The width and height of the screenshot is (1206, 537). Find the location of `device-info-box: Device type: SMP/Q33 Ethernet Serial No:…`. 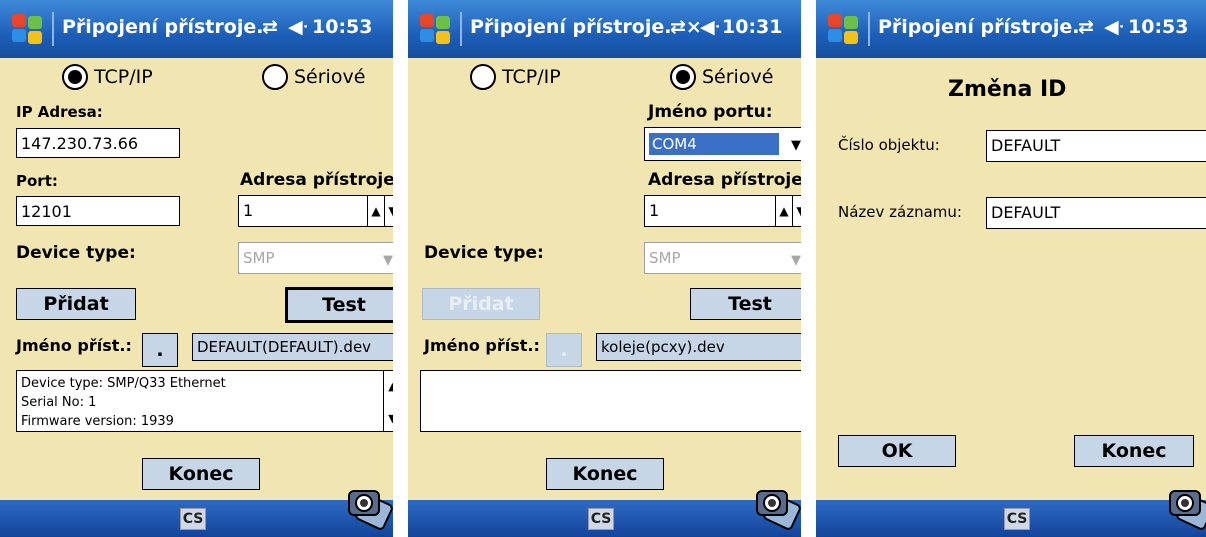

device-info-box: Device type: SMP/Q33 Ethernet Serial No:… is located at coordinates (204, 401).